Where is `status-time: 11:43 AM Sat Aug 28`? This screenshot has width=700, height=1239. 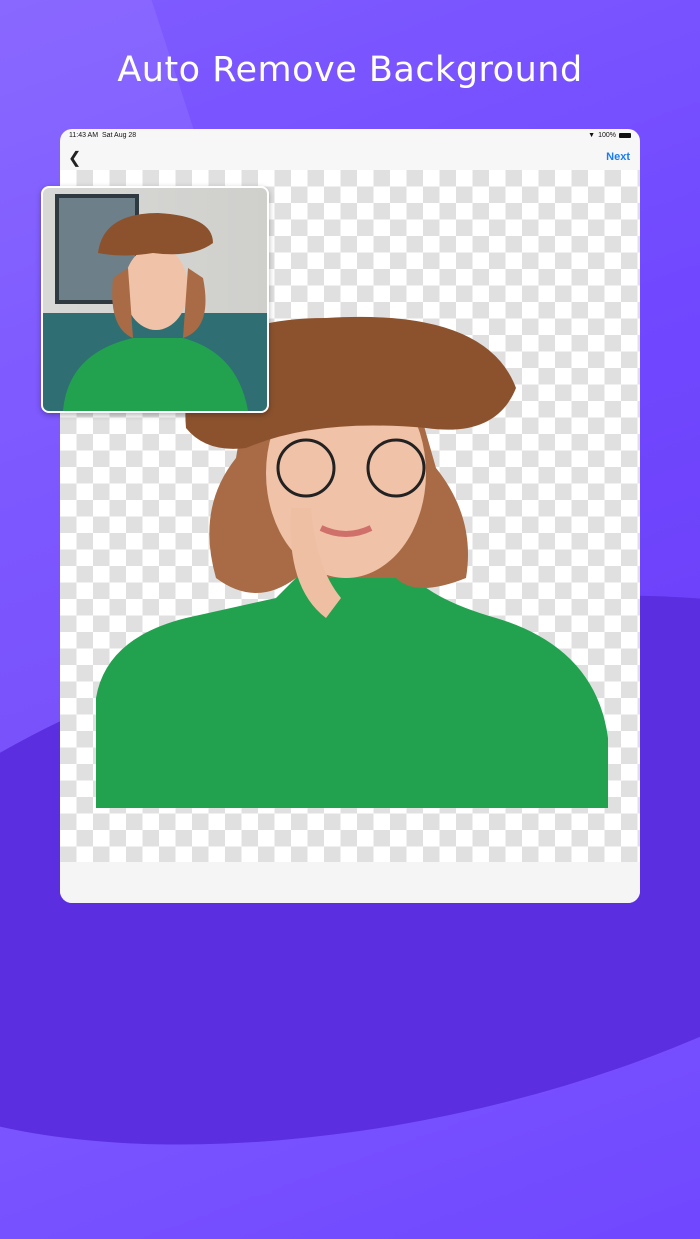
status-time: 11:43 AM Sat Aug 28 is located at coordinates (103, 135).